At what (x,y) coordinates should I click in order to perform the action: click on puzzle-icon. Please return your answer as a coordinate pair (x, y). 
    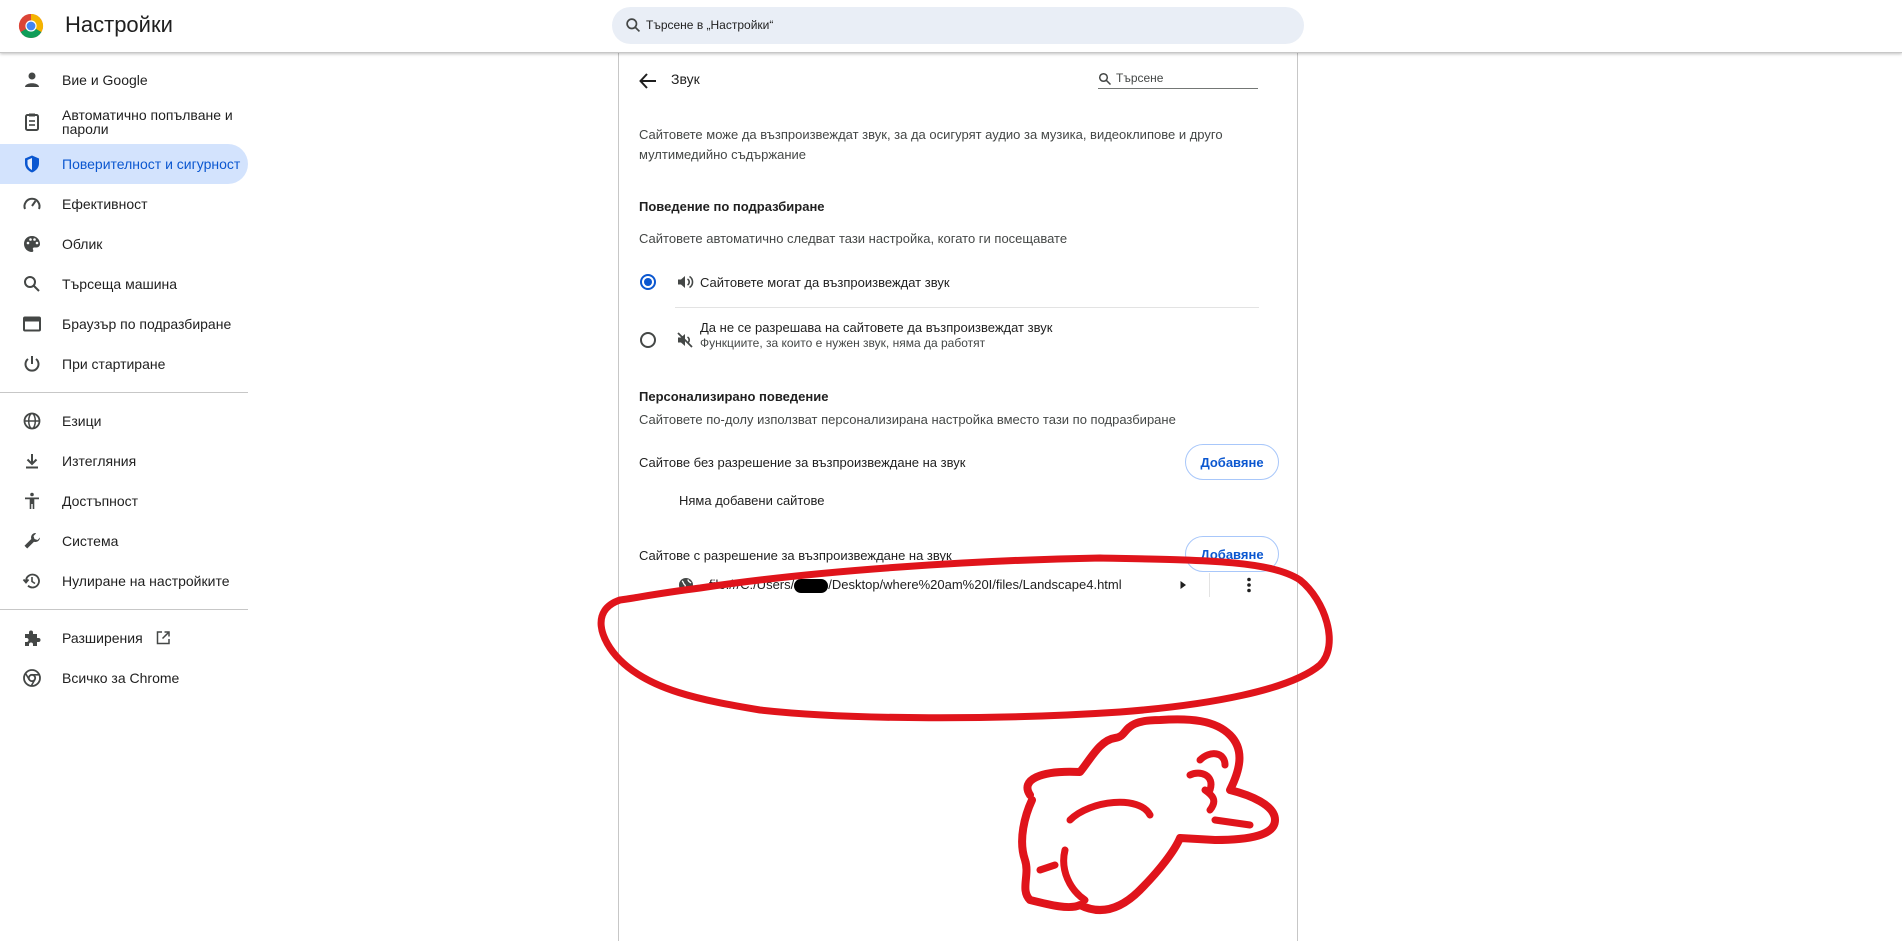
    Looking at the image, I should click on (33, 638).